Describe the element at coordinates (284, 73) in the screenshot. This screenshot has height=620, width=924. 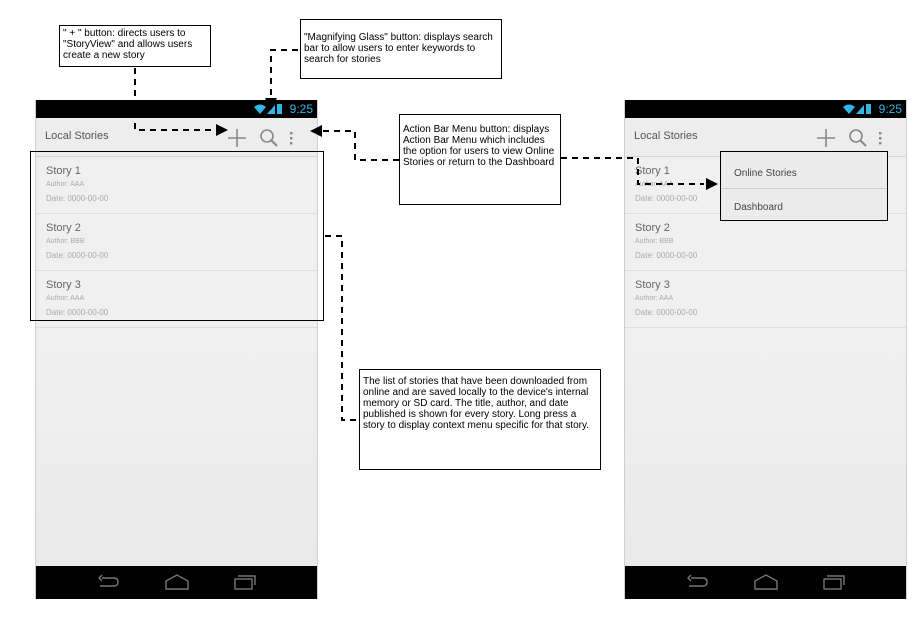
I see `connector-search` at that location.